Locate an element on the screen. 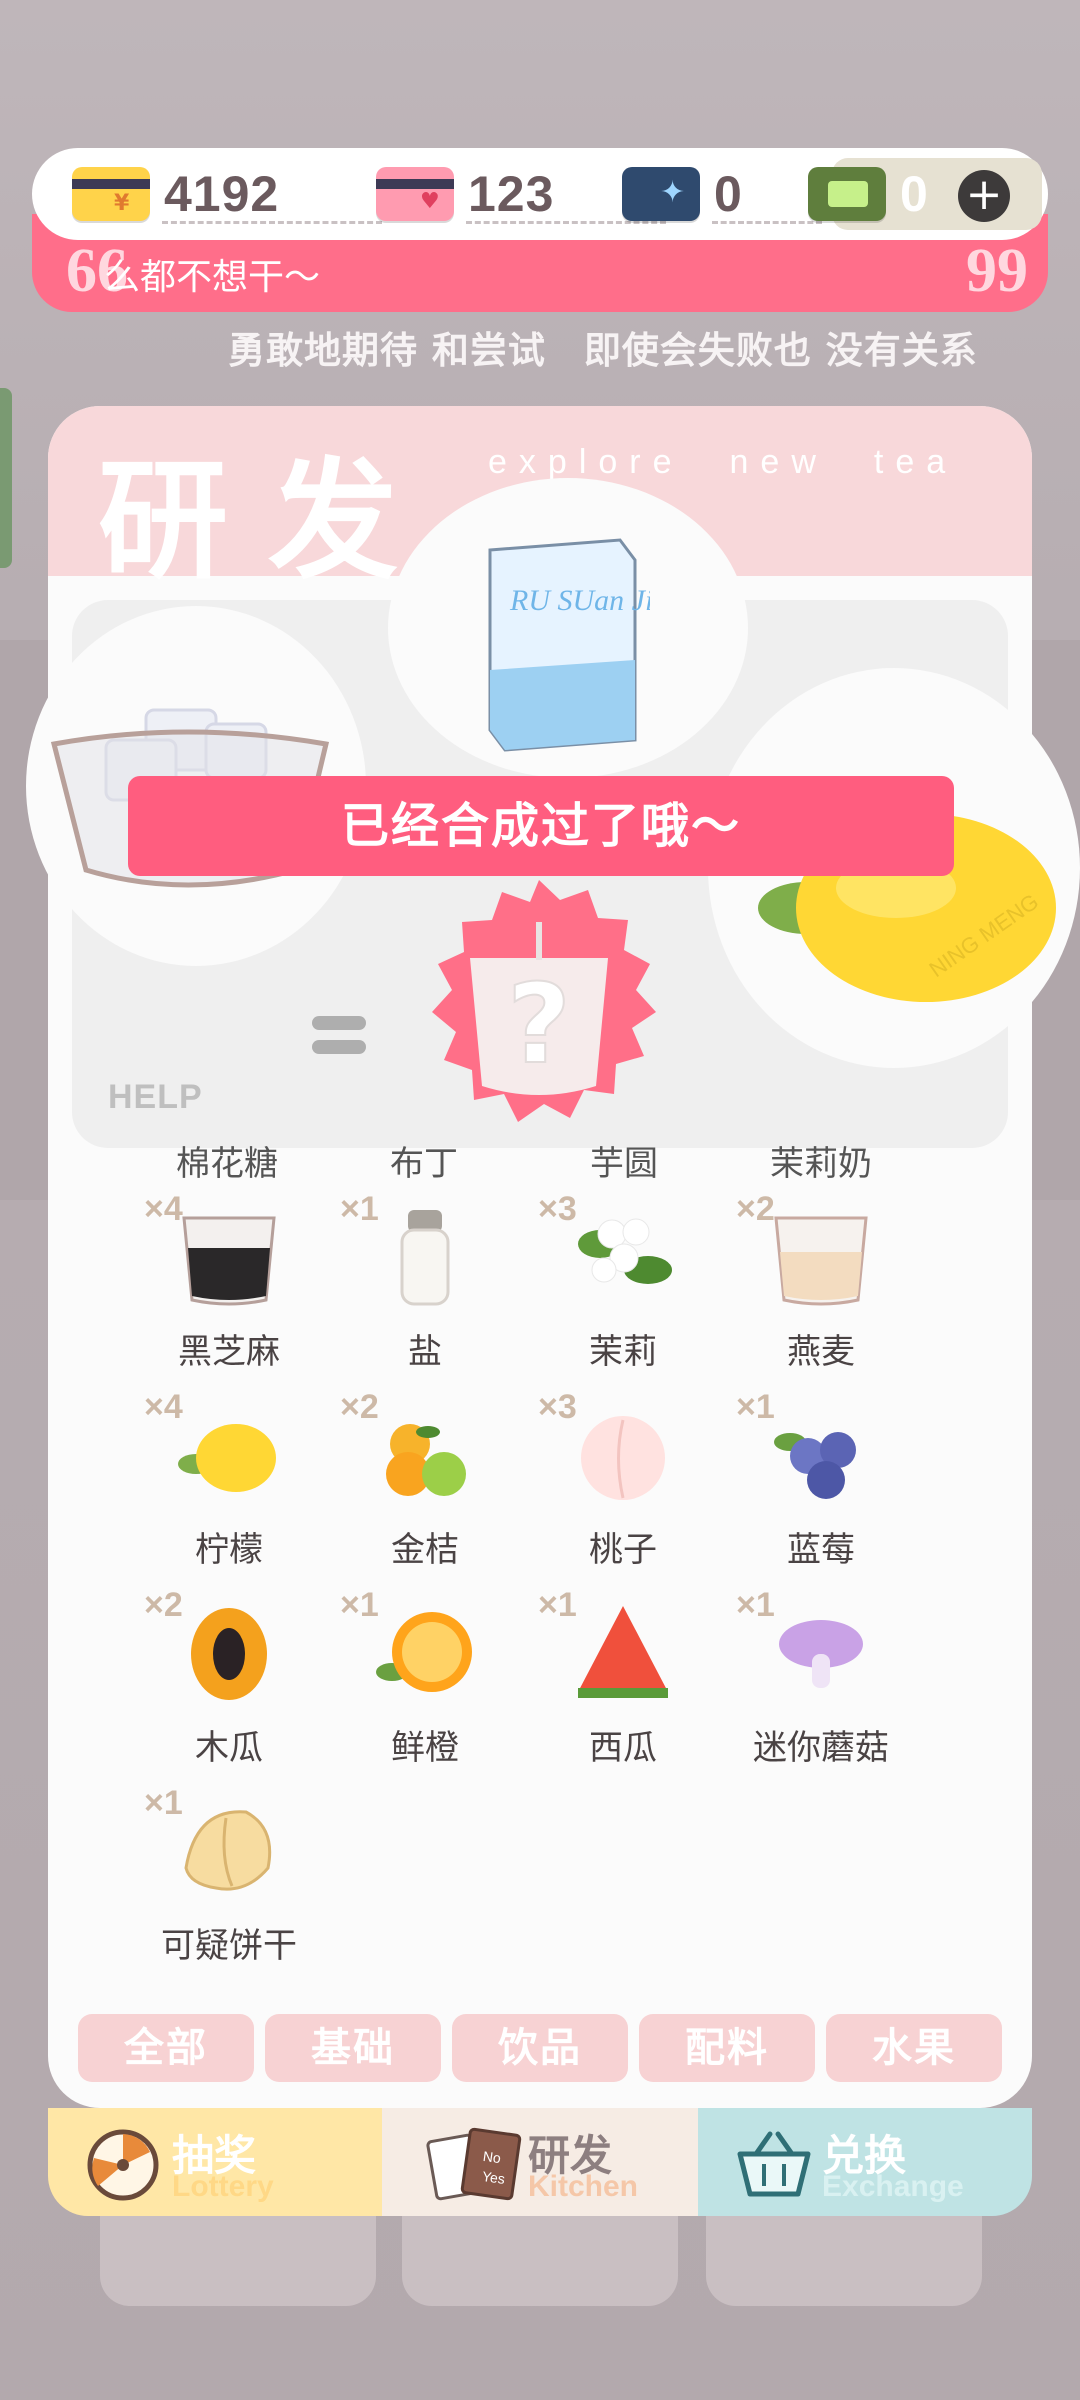 The width and height of the screenshot is (1080, 2400). panel-subtitle: explore new tea is located at coordinates (723, 462).